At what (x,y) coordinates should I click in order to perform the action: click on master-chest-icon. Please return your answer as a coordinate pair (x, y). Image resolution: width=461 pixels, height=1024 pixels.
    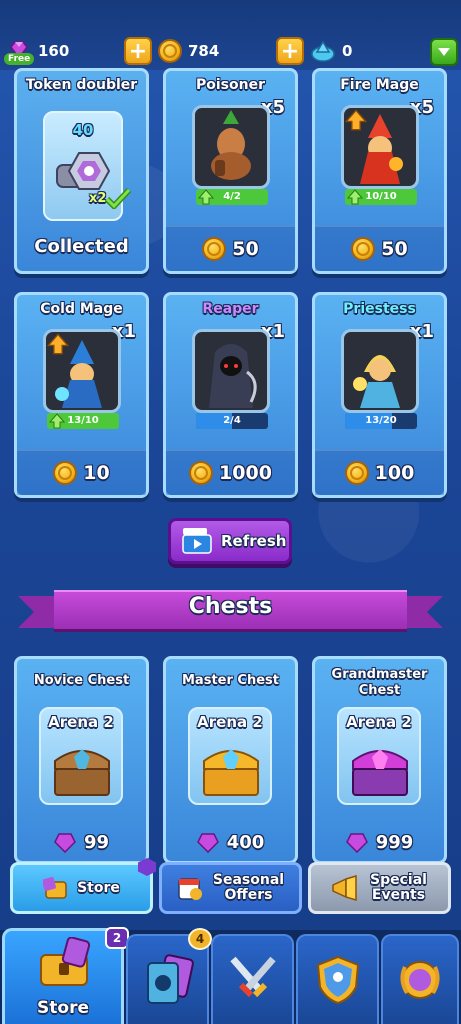
    Looking at the image, I should click on (231, 772).